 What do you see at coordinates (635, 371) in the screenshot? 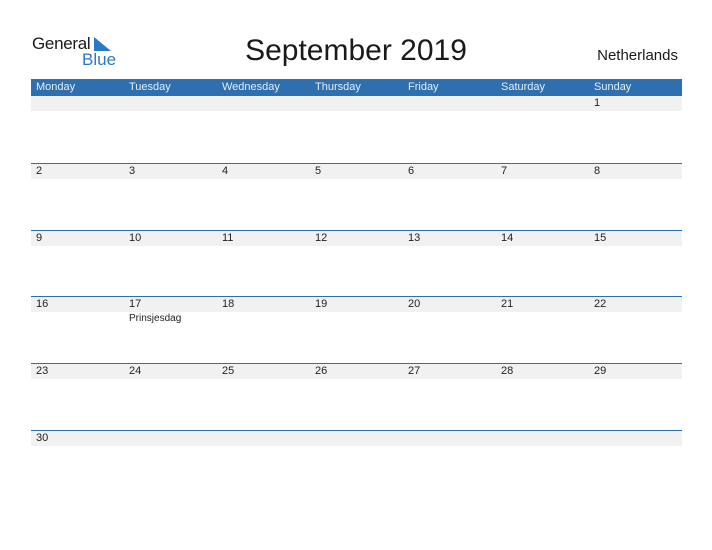
I see `day-number: 29` at bounding box center [635, 371].